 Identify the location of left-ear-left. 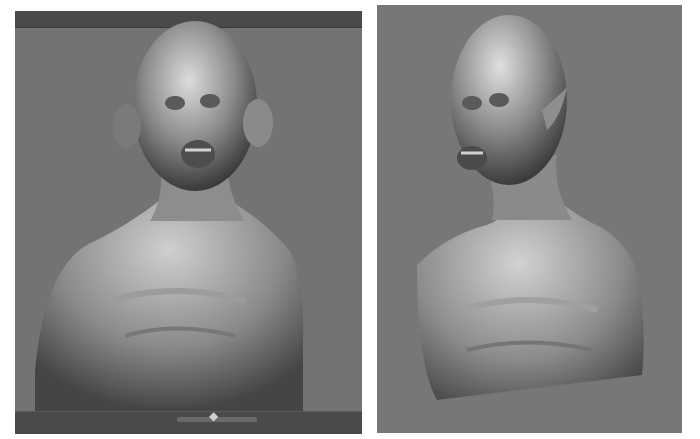
(127, 126).